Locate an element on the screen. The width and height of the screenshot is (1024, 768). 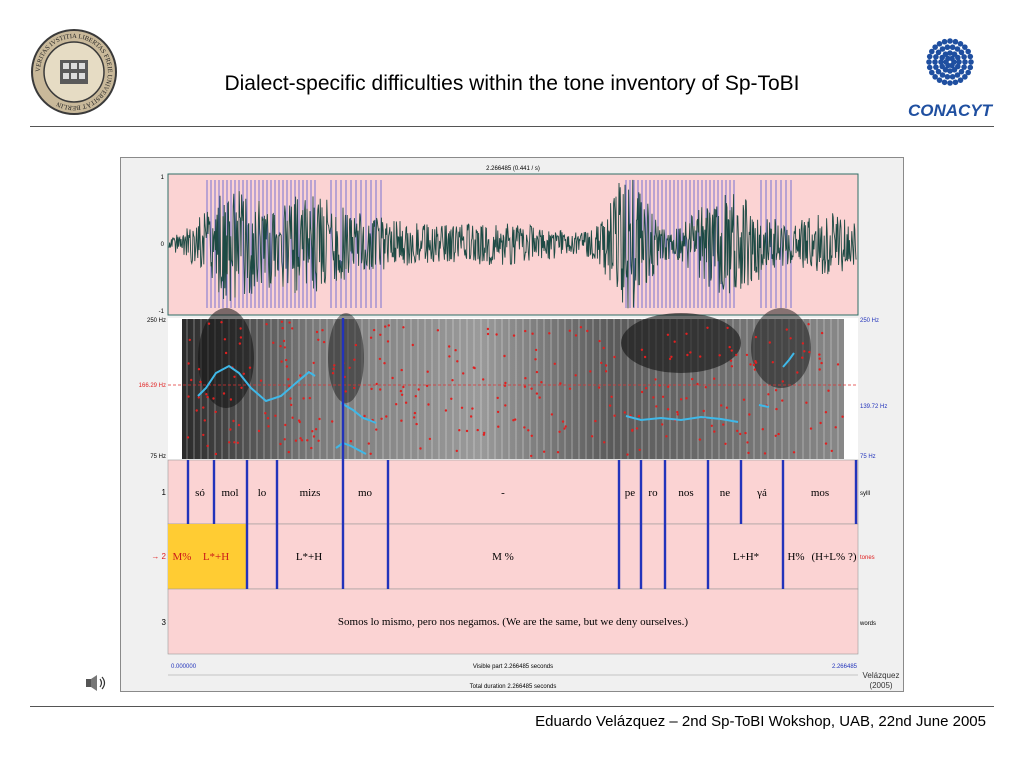
visible-start-time: 0.000000 is located at coordinates (184, 667).